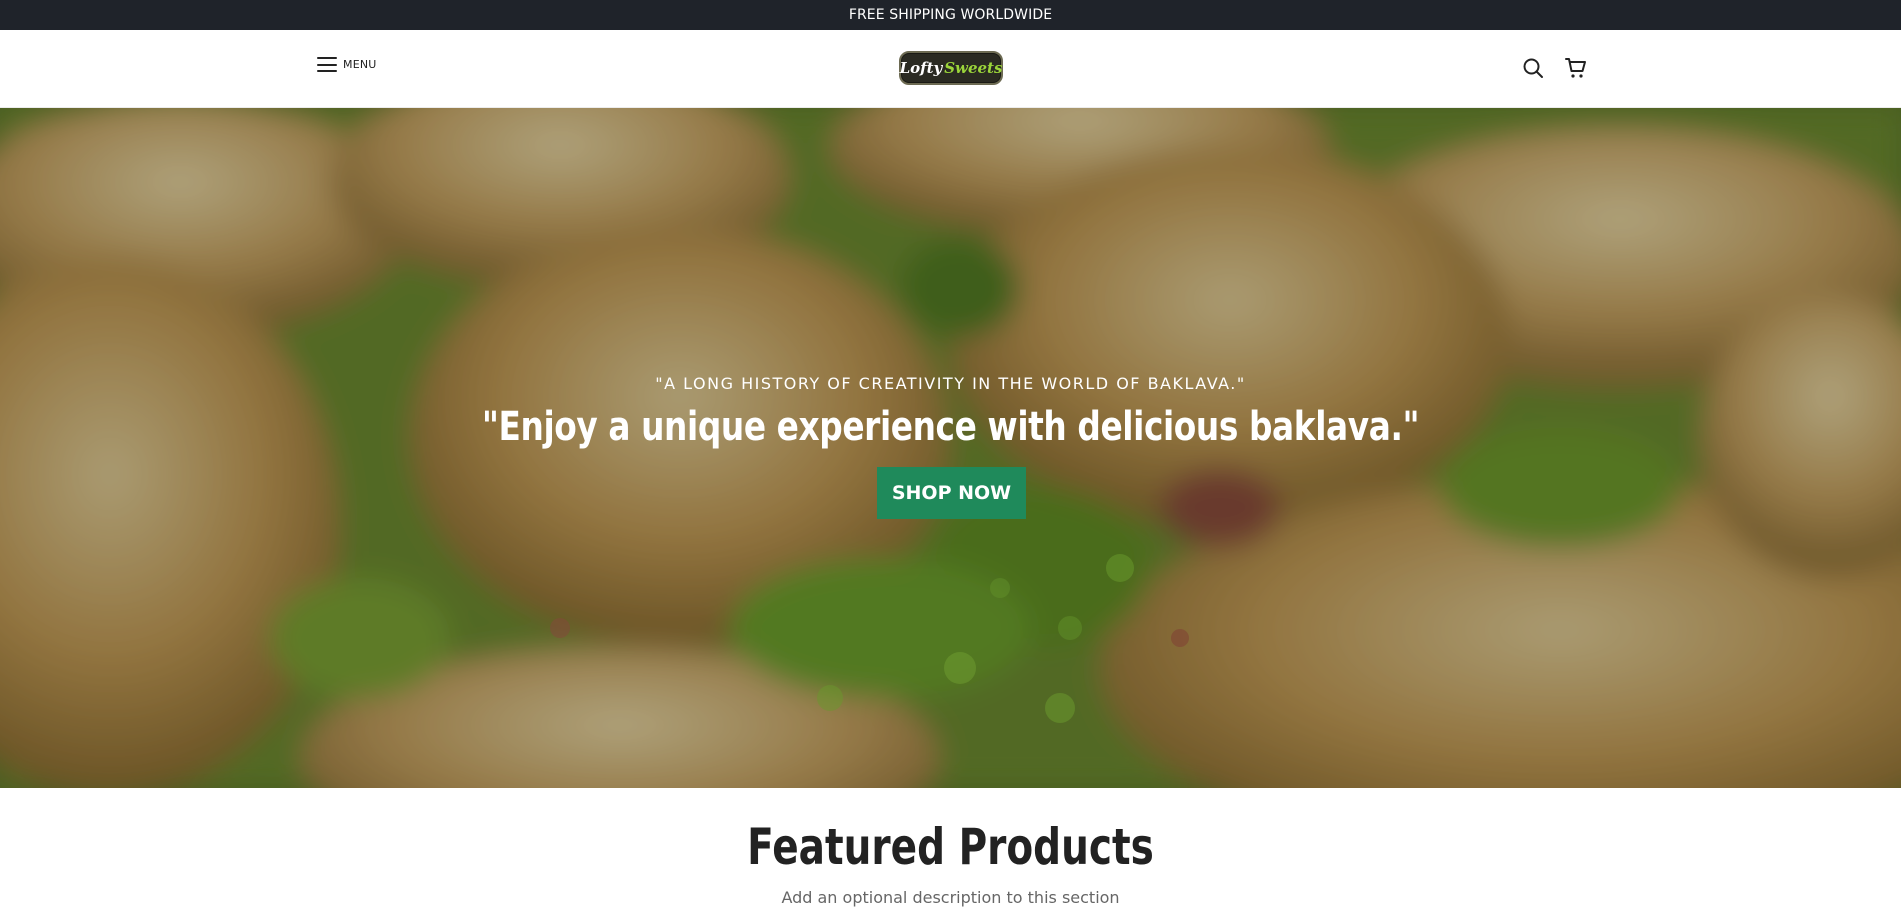  What do you see at coordinates (327, 64) in the screenshot?
I see `hamburger-icon` at bounding box center [327, 64].